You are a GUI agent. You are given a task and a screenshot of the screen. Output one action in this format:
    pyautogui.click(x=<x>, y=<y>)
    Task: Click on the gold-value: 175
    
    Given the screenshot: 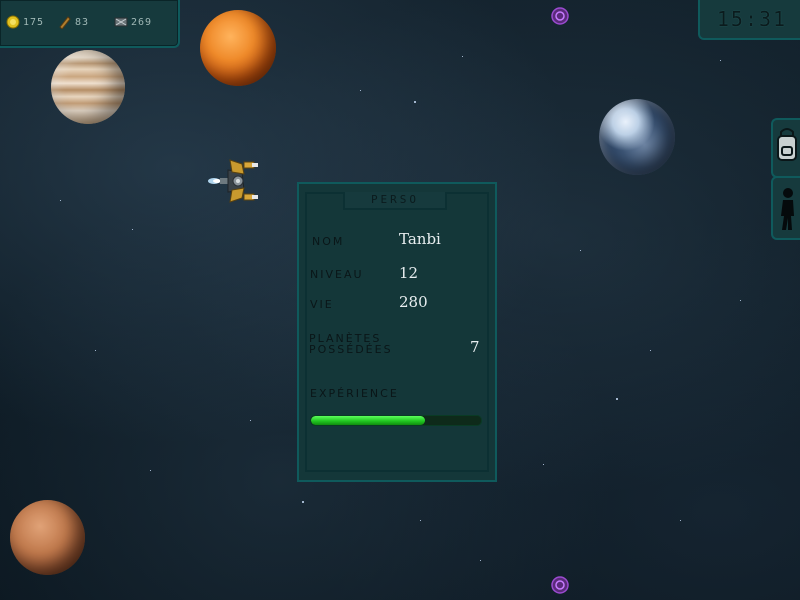 What is the action you would take?
    pyautogui.click(x=34, y=22)
    